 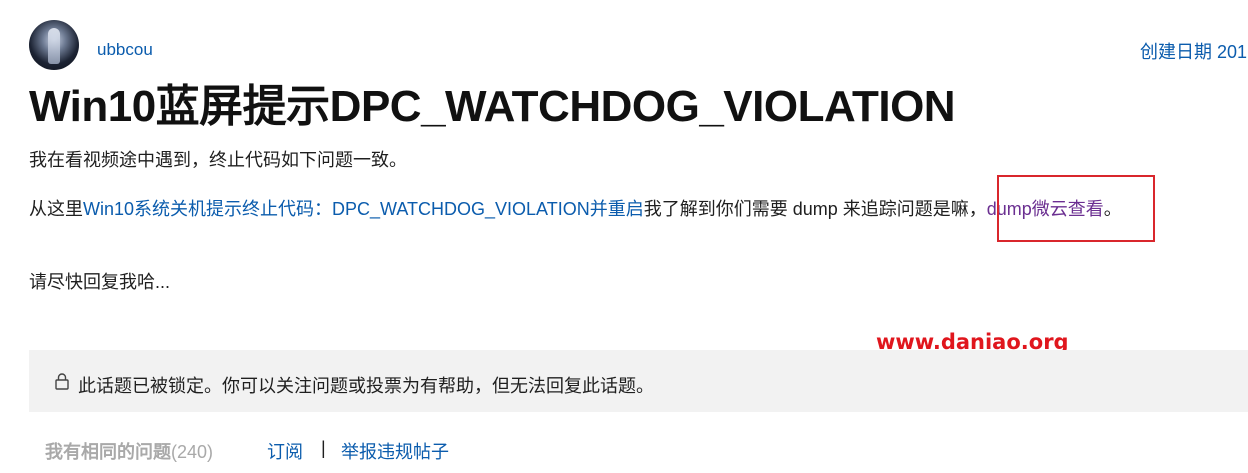 What do you see at coordinates (56, 209) in the screenshot?
I see `paragraph-2-prefix: 从这里` at bounding box center [56, 209].